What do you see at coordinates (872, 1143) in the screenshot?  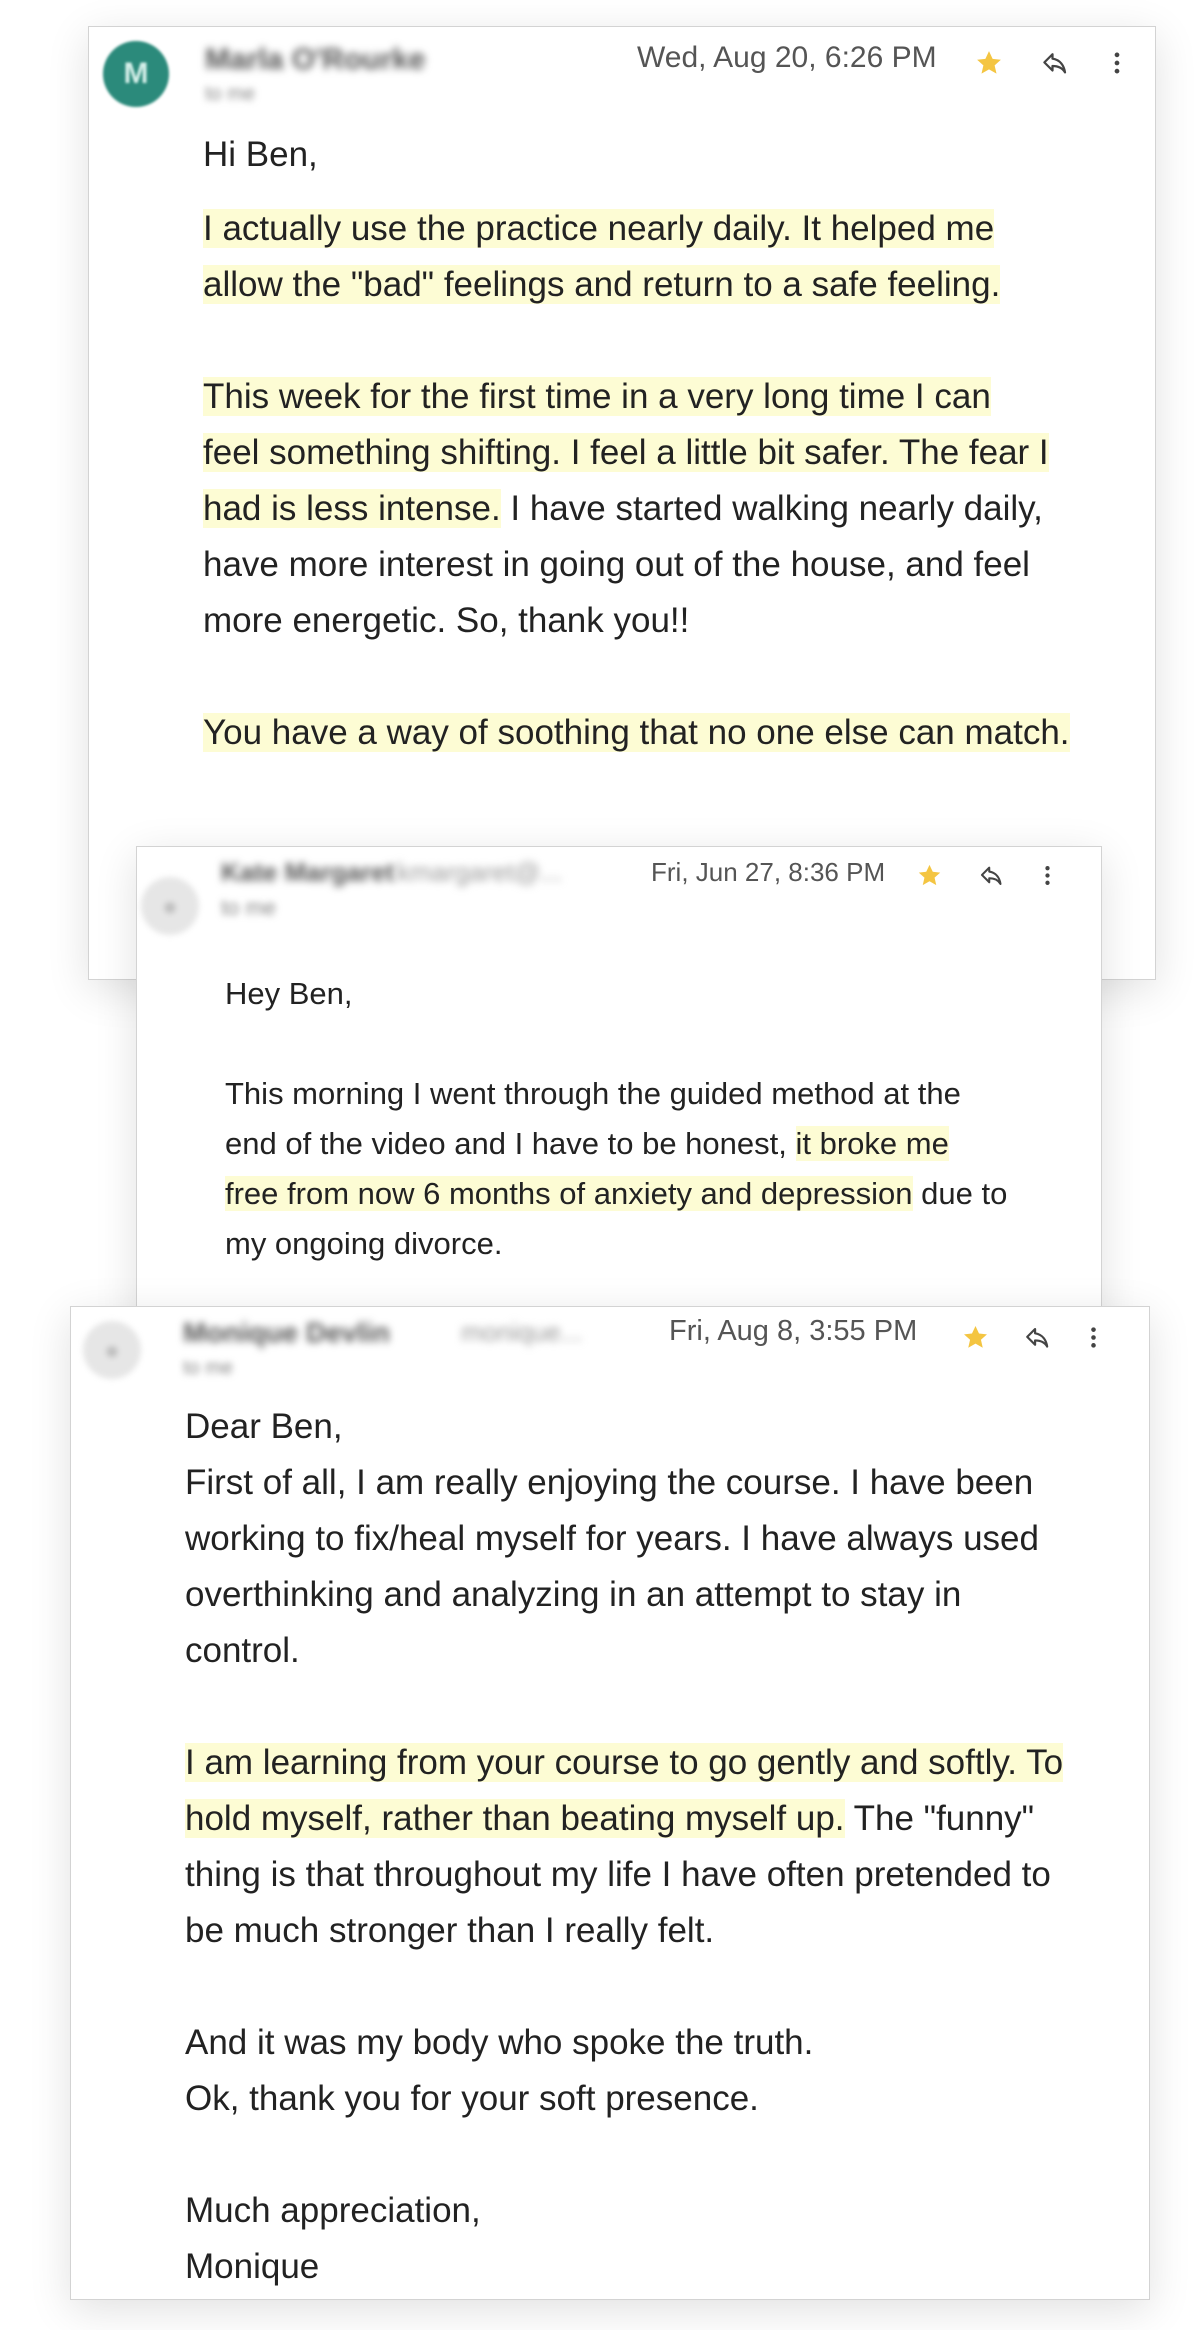 I see `highlighted-text: it broke me` at bounding box center [872, 1143].